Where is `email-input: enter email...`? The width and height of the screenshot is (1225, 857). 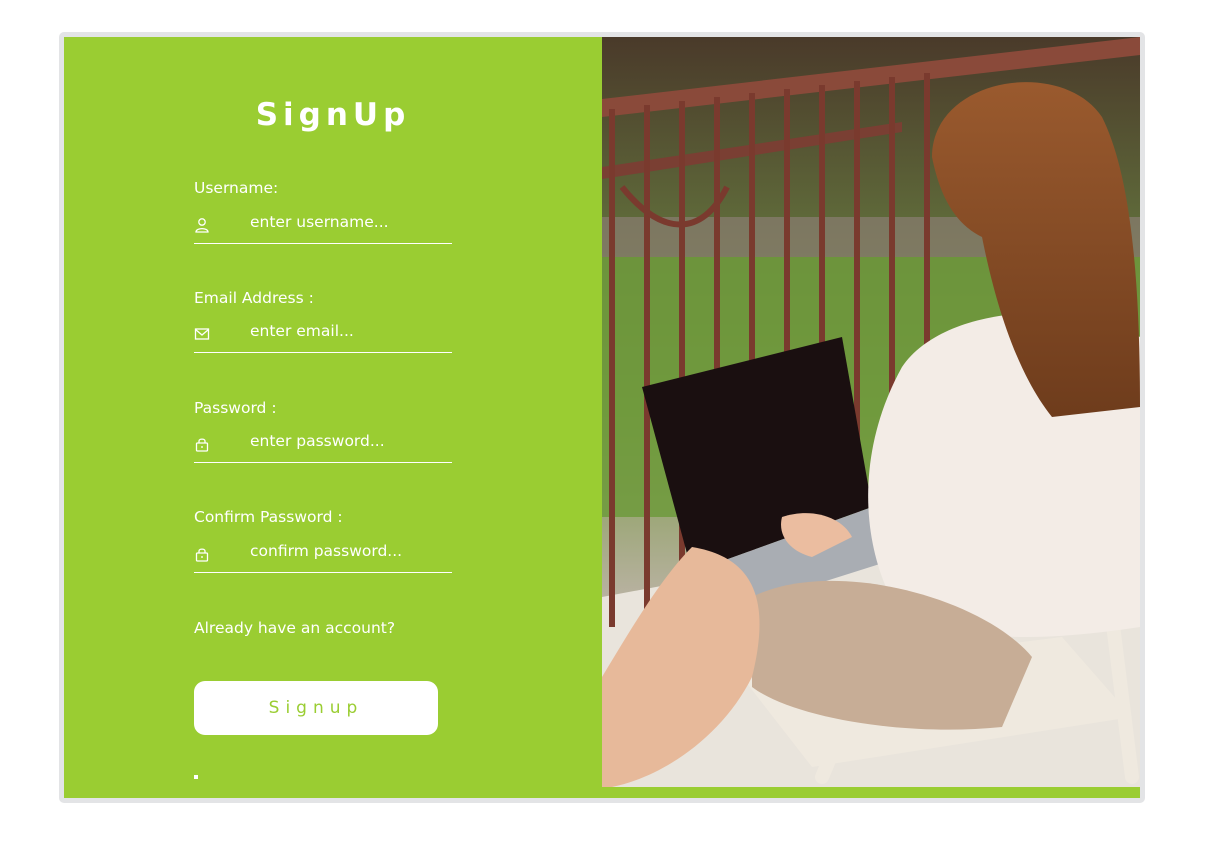 email-input: enter email... is located at coordinates (302, 331).